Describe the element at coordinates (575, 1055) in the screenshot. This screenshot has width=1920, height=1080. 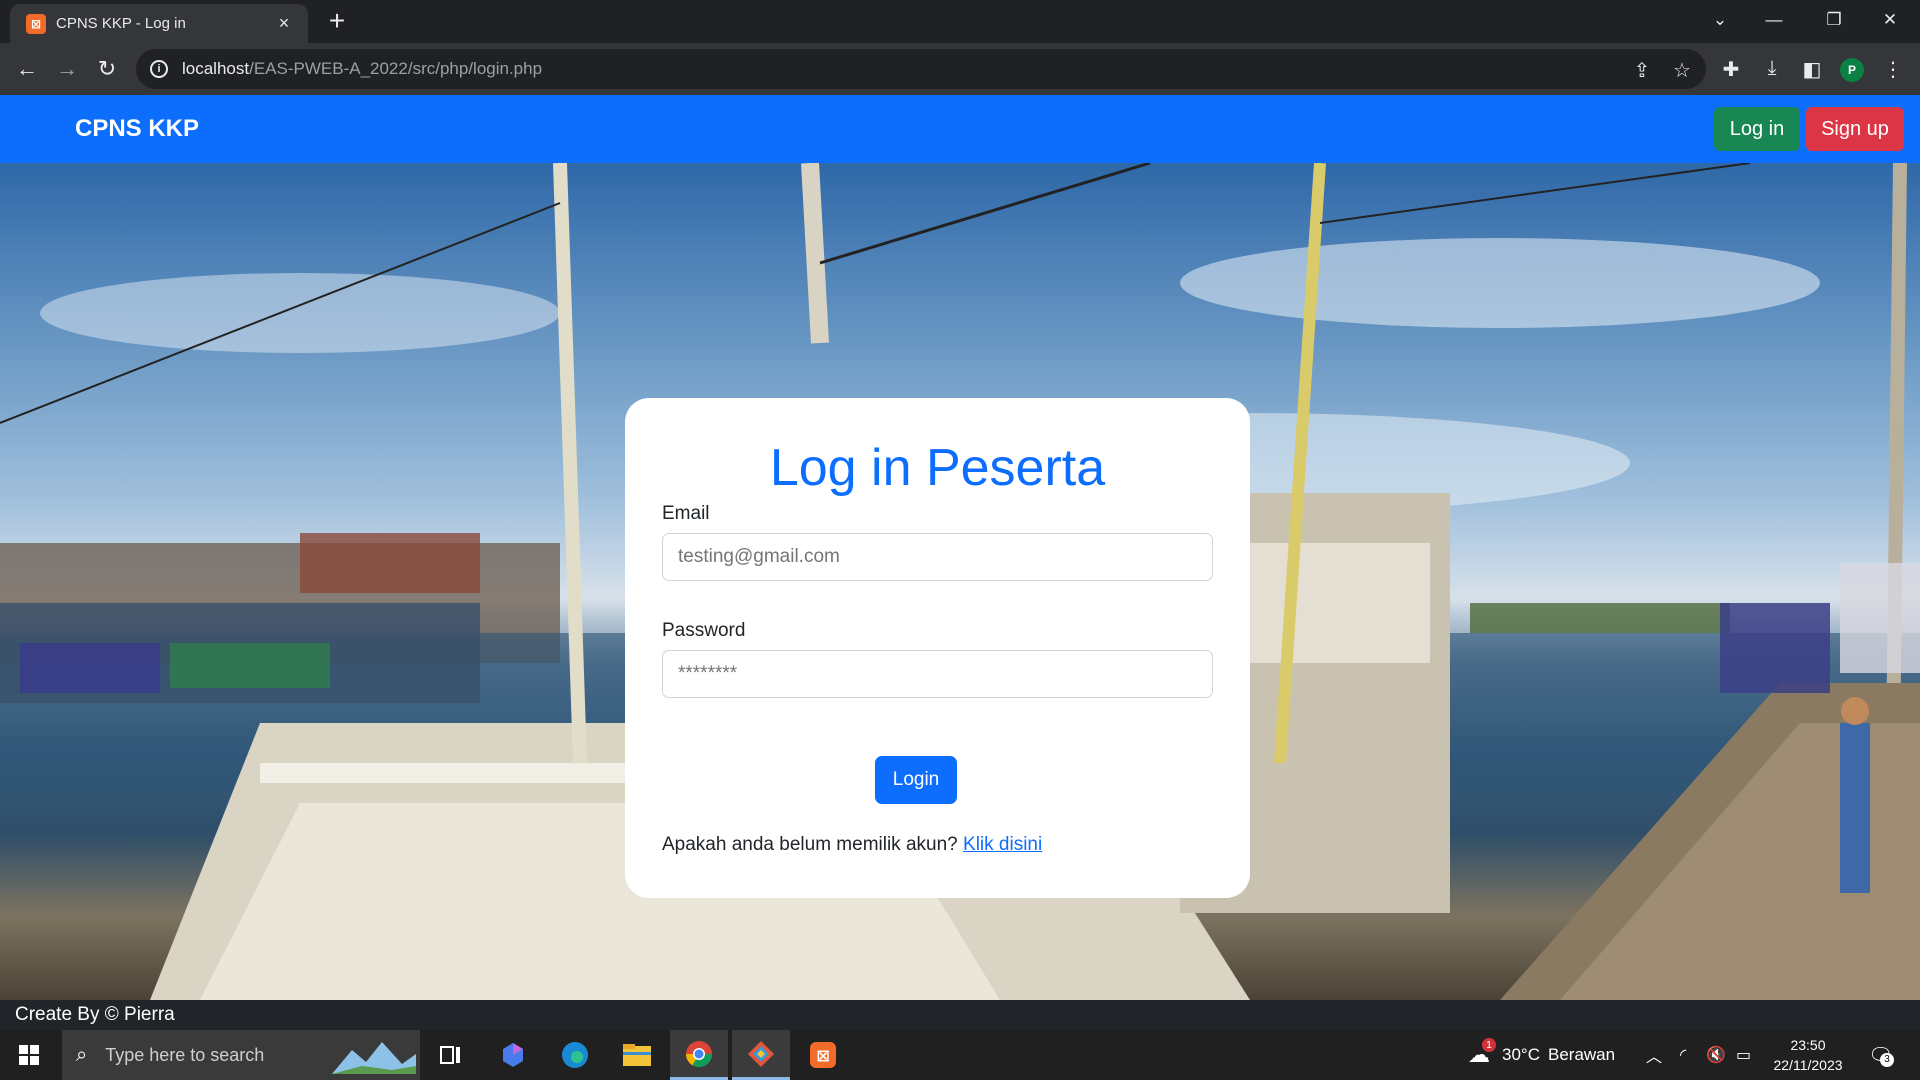
I see `edge-icon` at that location.